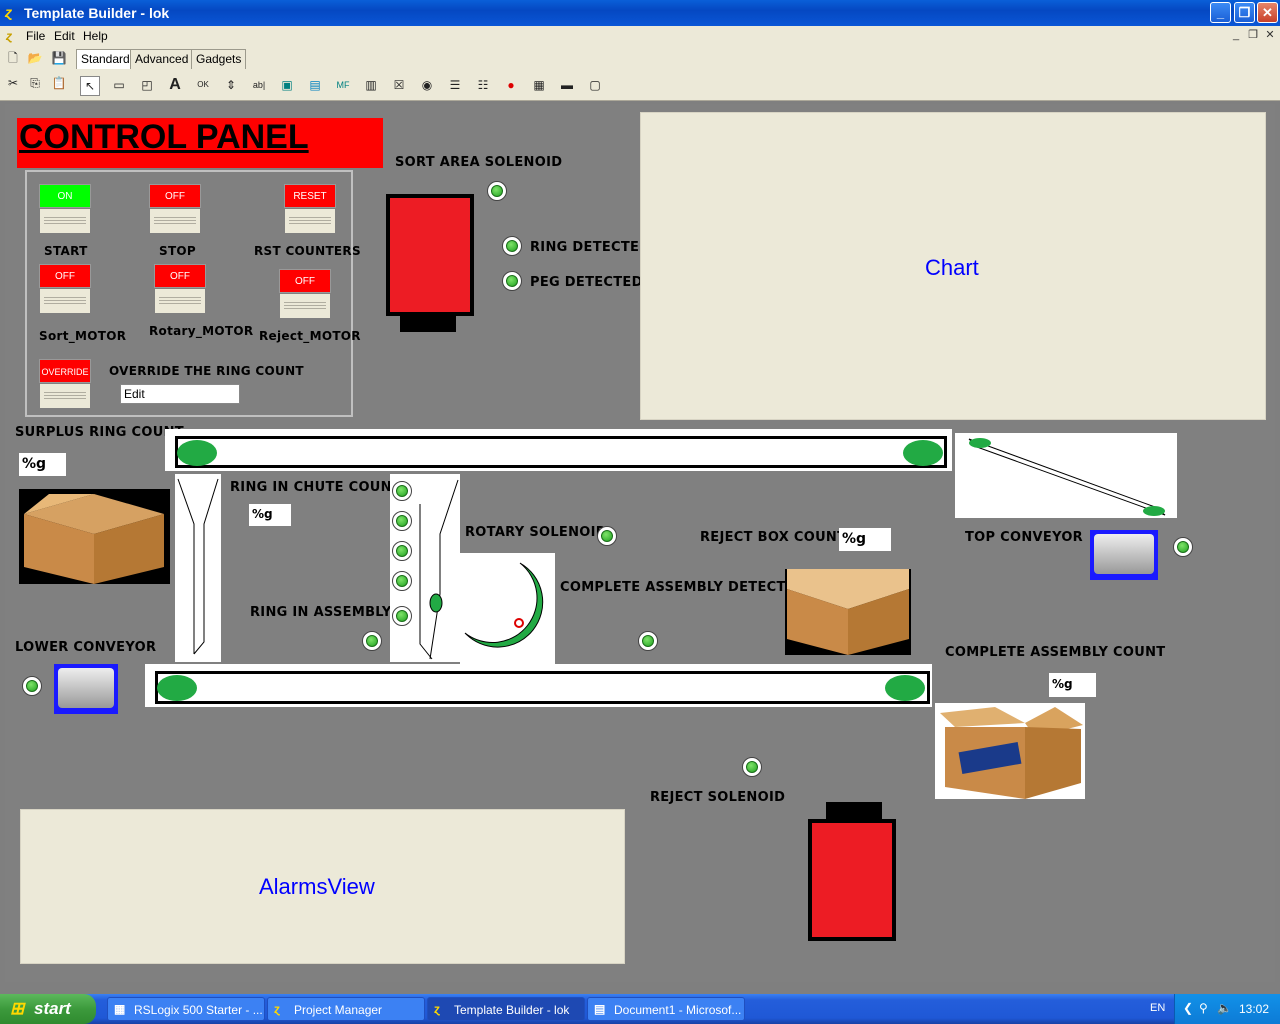  What do you see at coordinates (512, 281) in the screenshot?
I see `peg-detected-indicator` at bounding box center [512, 281].